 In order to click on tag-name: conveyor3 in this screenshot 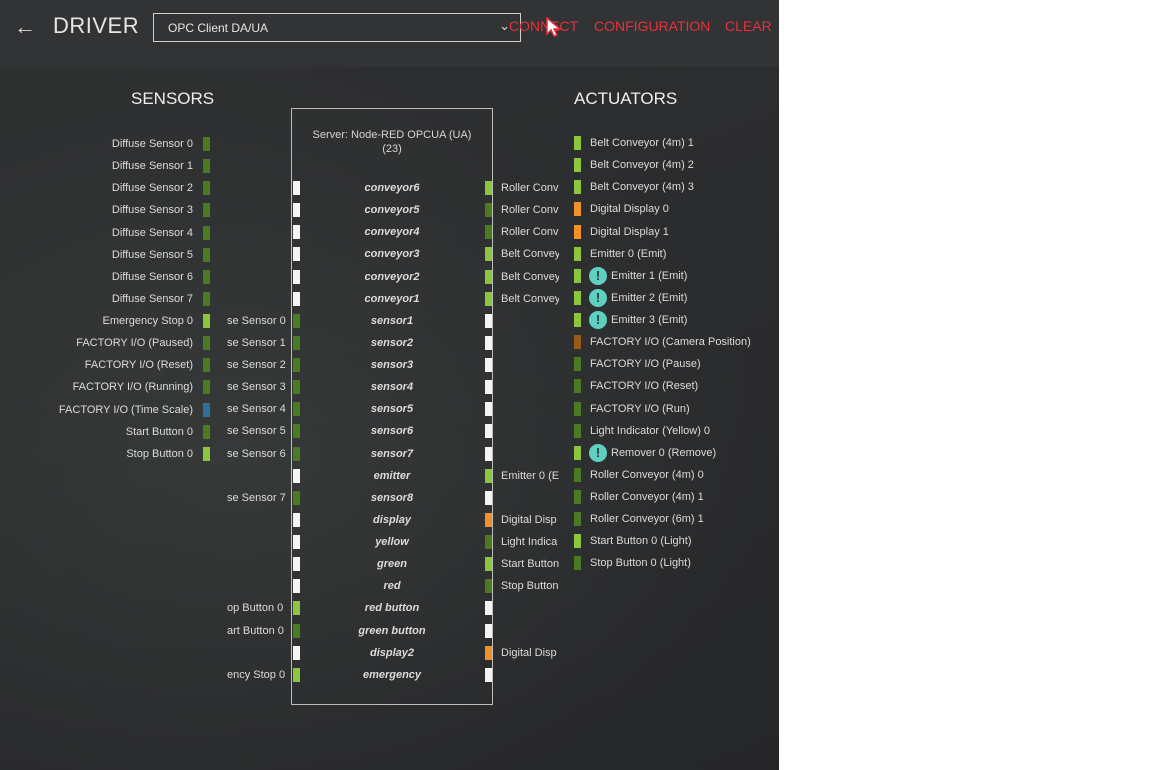, I will do `click(392, 254)`.